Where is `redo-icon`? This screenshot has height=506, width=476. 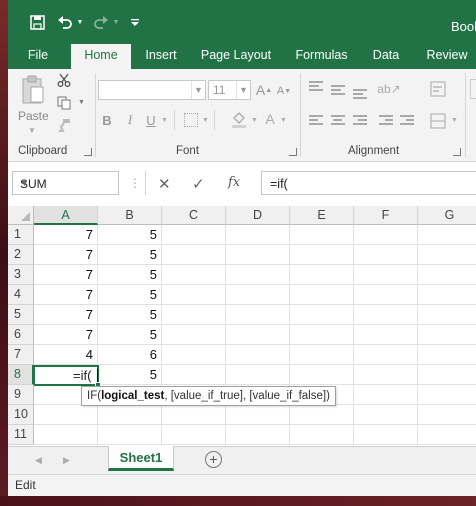 redo-icon is located at coordinates (101, 22).